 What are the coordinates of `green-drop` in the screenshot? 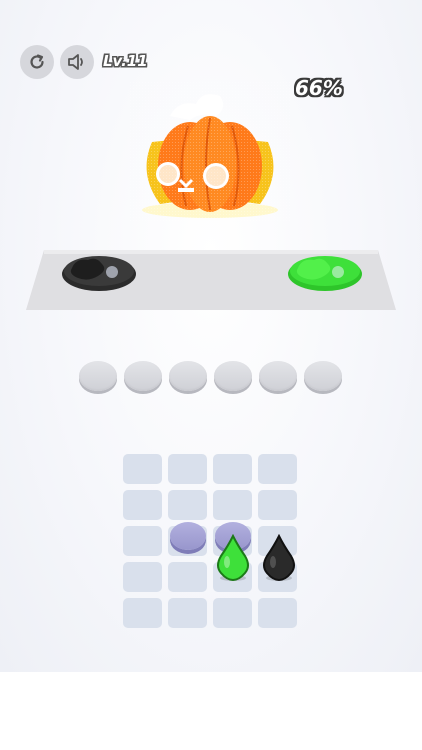 It's located at (233, 558).